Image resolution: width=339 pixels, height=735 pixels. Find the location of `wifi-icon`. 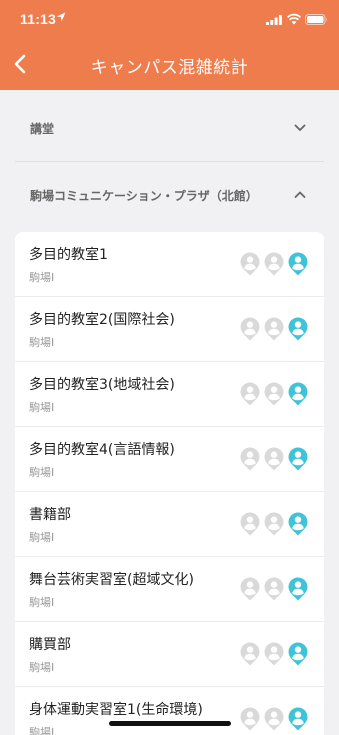

wifi-icon is located at coordinates (294, 19).